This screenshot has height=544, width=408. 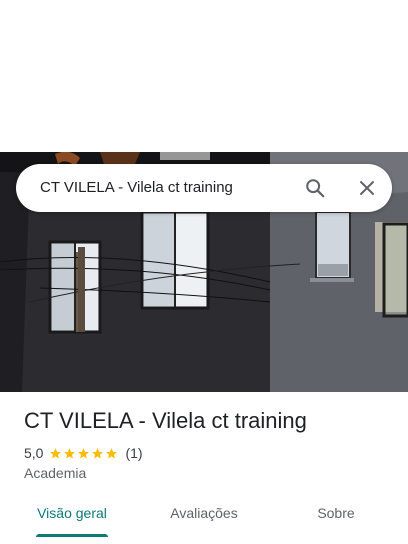 I want to click on close-icon, so click(x=367, y=188).